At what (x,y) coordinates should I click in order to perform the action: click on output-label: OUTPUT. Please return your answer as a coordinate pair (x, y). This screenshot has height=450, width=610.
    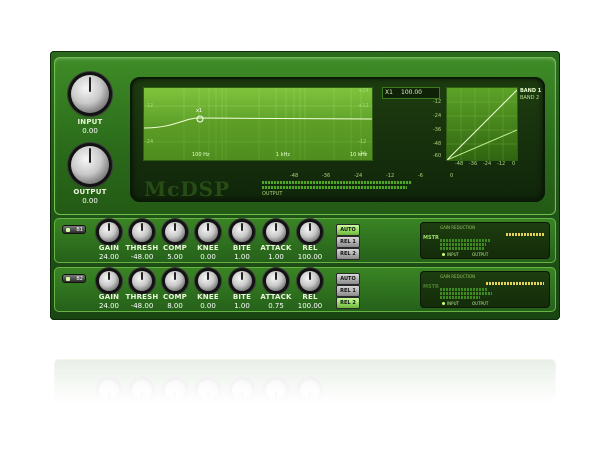
    Looking at the image, I should click on (90, 192).